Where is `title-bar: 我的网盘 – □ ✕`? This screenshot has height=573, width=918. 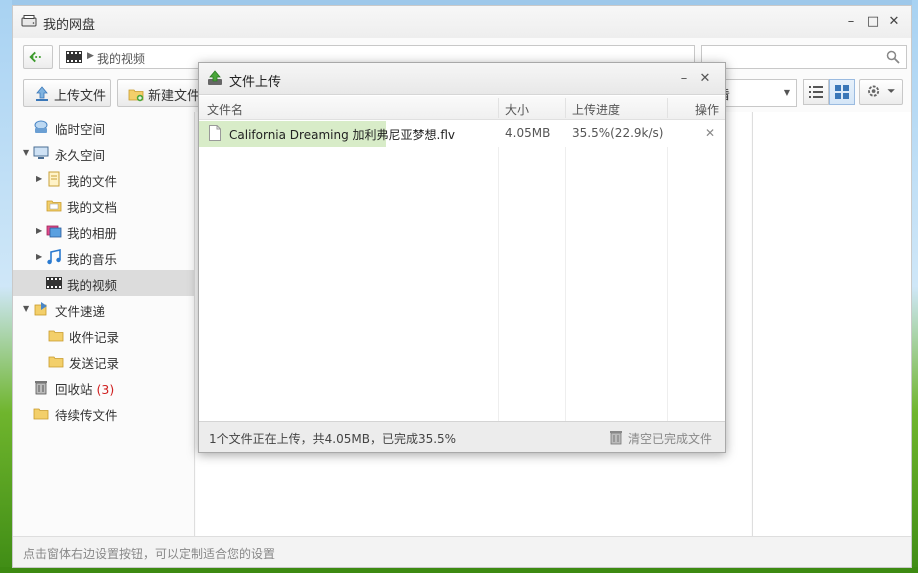 title-bar: 我的网盘 – □ ✕ is located at coordinates (462, 22).